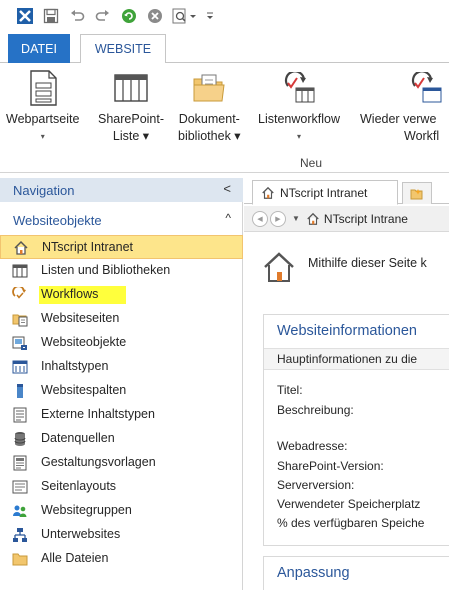 The width and height of the screenshot is (449, 590). Describe the element at coordinates (78, 438) in the screenshot. I see `sidebar-item-label: Datenquellen` at that location.